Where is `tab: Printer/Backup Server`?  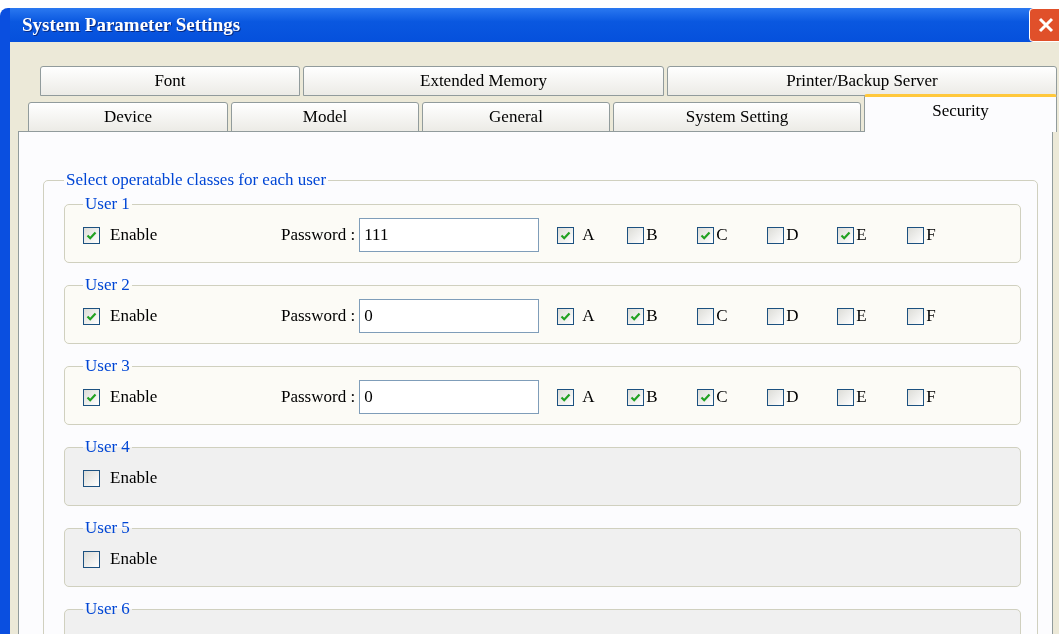 tab: Printer/Backup Server is located at coordinates (862, 81).